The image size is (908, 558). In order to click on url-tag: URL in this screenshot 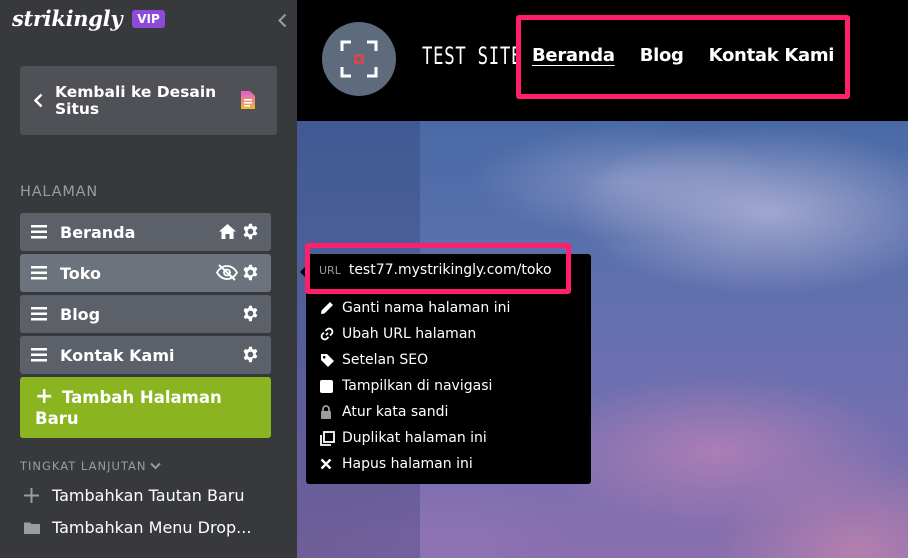, I will do `click(330, 270)`.